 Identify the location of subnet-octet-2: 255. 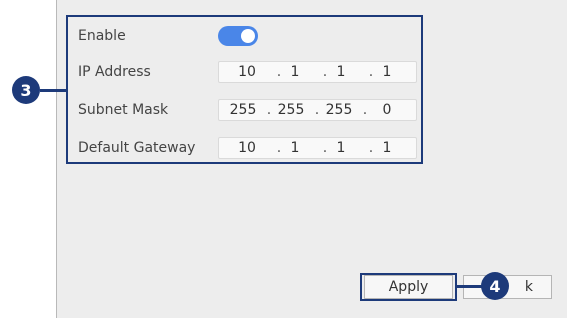
(291, 110).